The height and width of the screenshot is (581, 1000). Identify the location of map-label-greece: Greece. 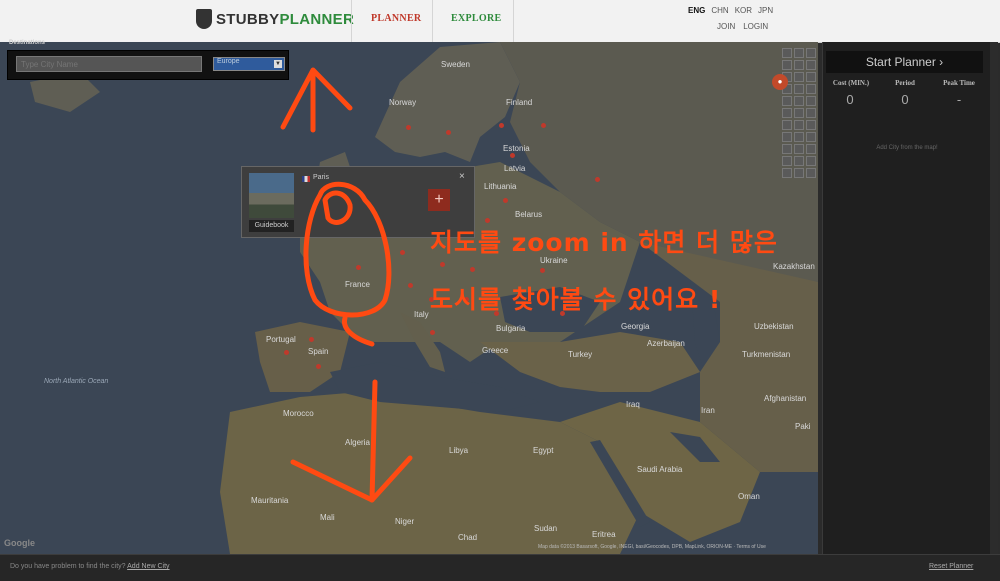
(495, 350).